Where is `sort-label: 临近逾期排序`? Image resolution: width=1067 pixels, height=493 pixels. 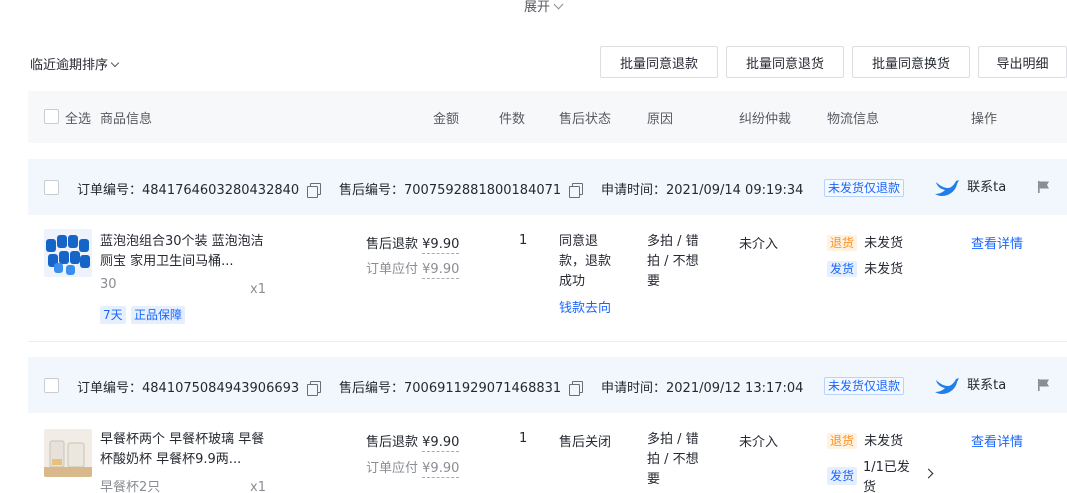 sort-label: 临近逾期排序 is located at coordinates (69, 65).